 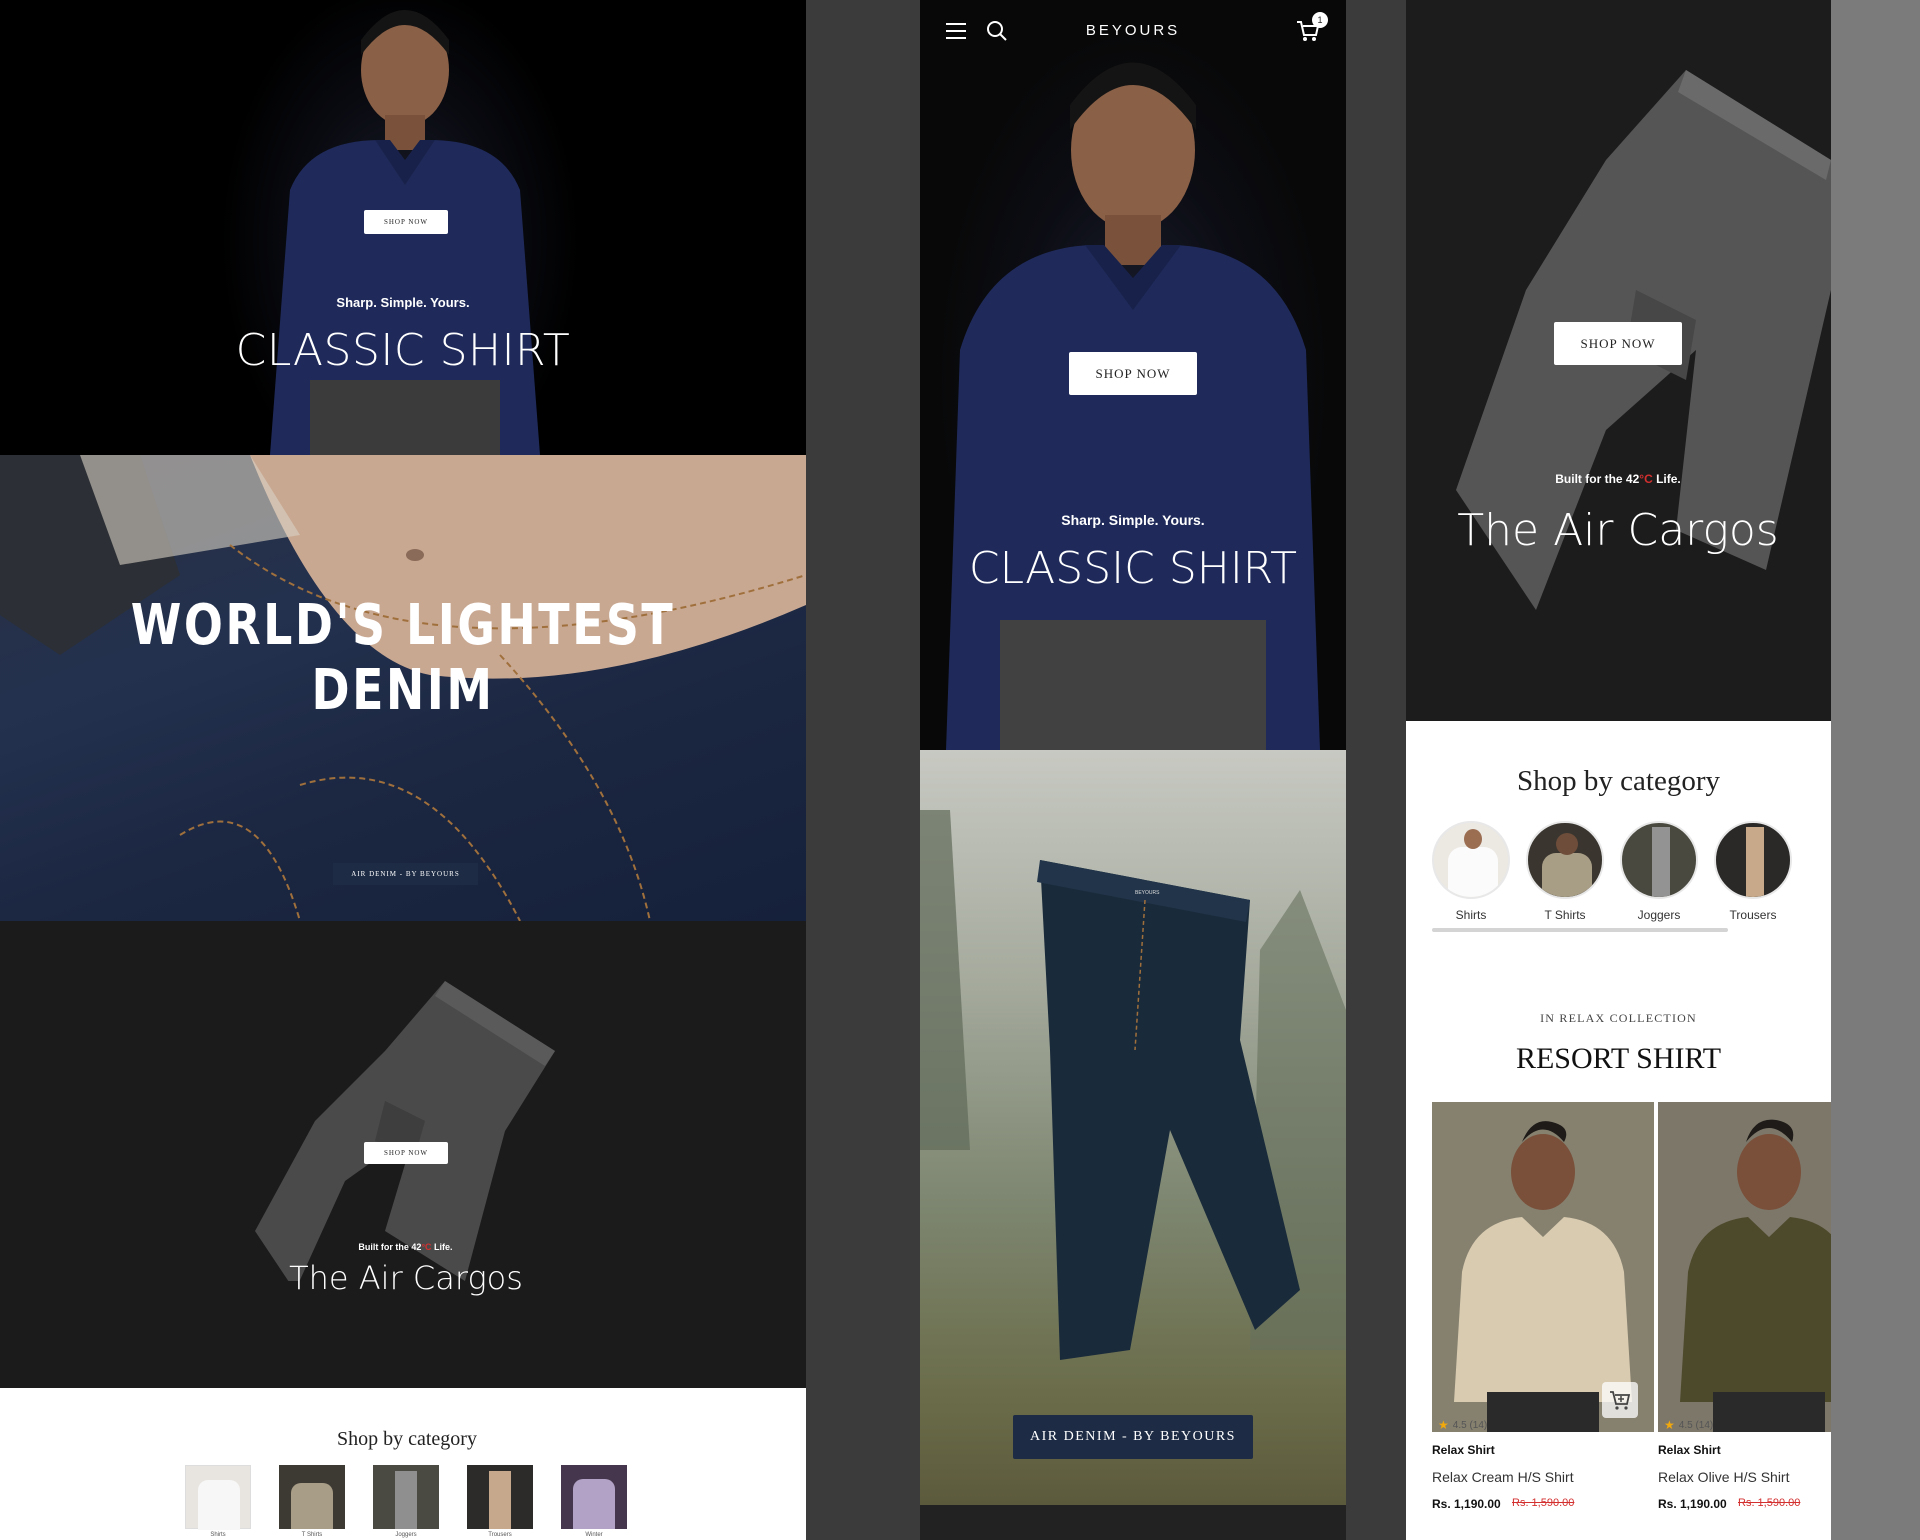 What do you see at coordinates (1565, 860) in the screenshot?
I see `category-circle-tshirts` at bounding box center [1565, 860].